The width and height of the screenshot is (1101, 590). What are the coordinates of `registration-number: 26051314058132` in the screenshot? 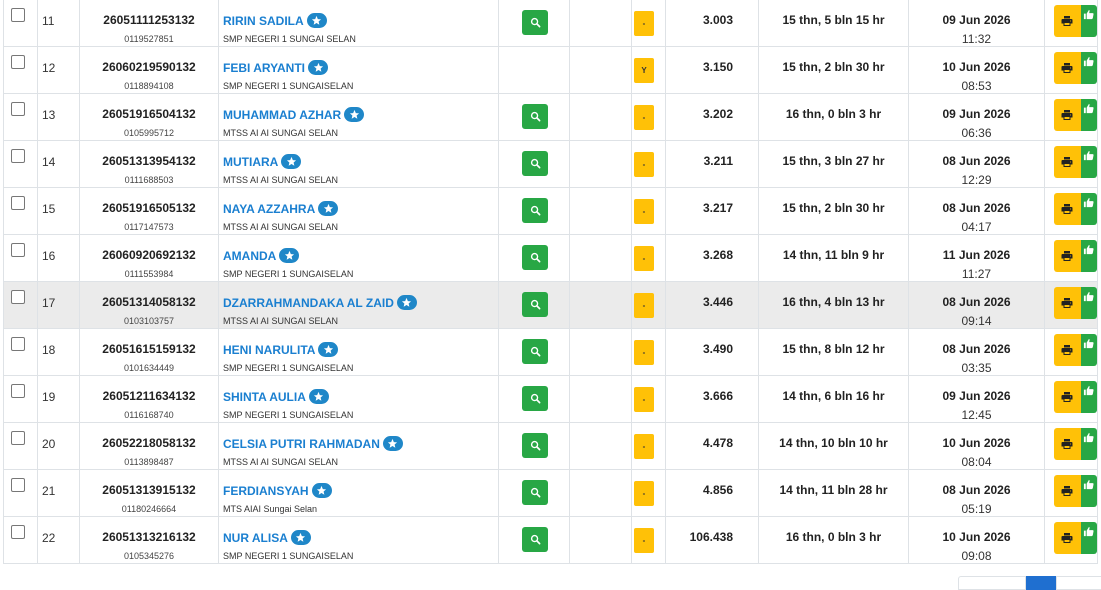 It's located at (149, 302).